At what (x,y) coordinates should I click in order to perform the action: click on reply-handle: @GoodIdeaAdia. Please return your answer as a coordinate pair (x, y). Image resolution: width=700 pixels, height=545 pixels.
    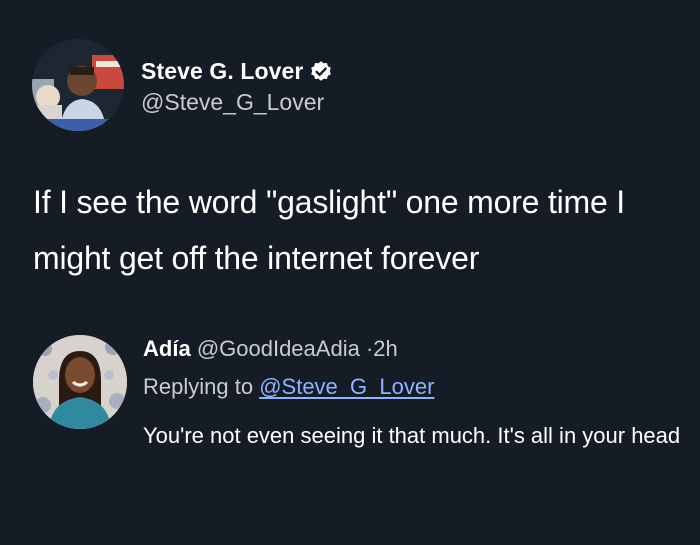
    Looking at the image, I should click on (278, 348).